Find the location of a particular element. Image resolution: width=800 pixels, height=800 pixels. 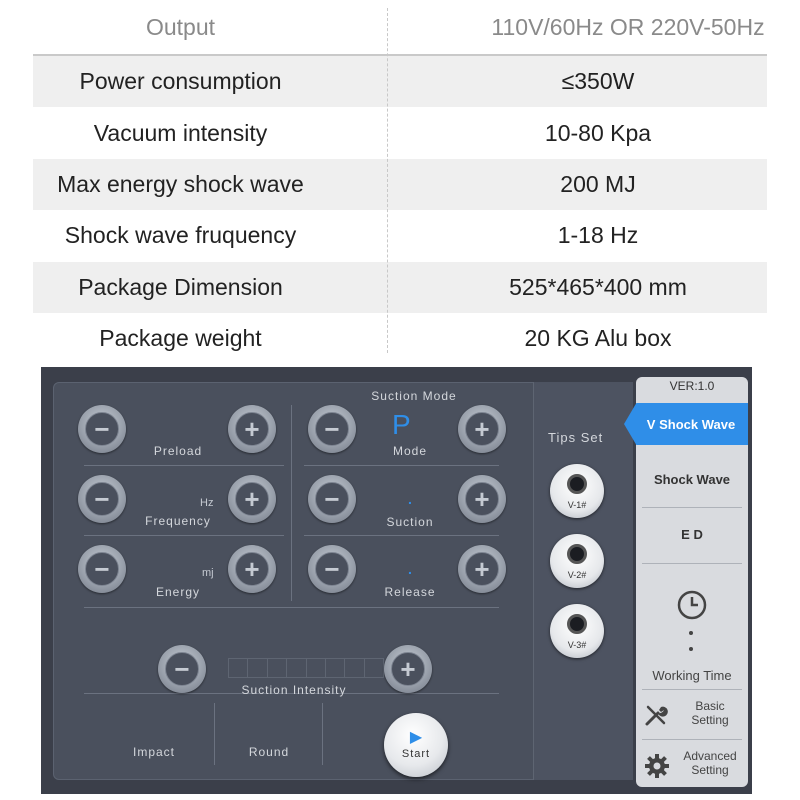

start-label: Start is located at coordinates (416, 754).